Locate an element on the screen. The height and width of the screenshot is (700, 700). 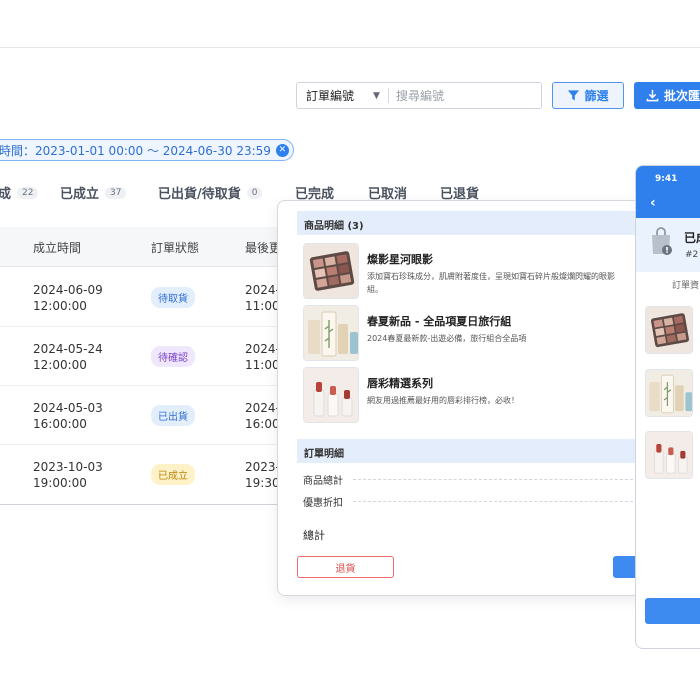
status-badge: 已成立 is located at coordinates (173, 474).